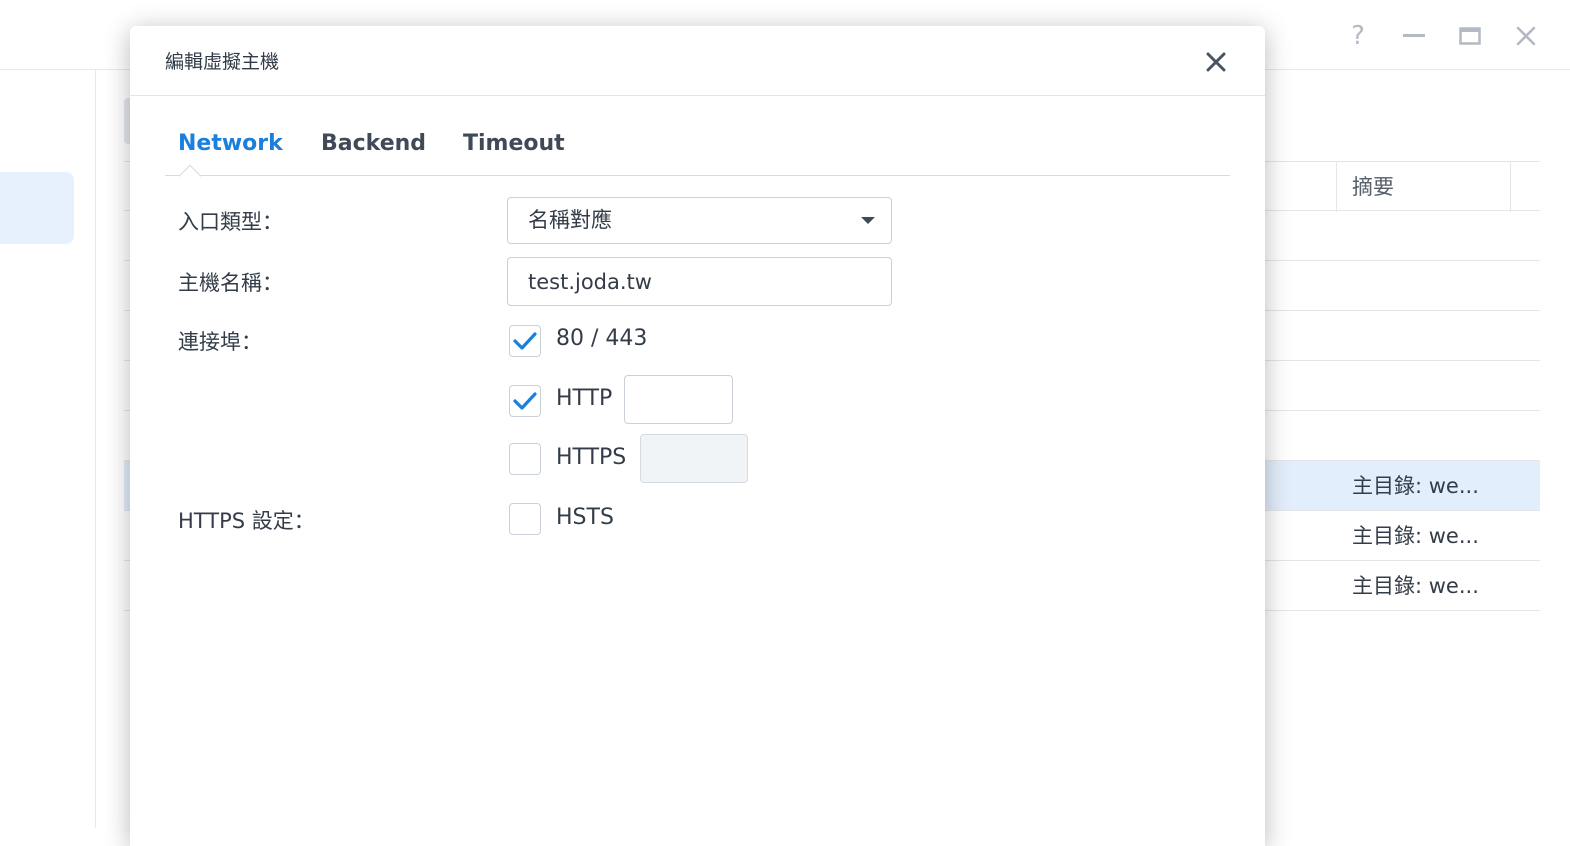 The width and height of the screenshot is (1570, 846). What do you see at coordinates (220, 342) in the screenshot?
I see `port-label: 連接埠：` at bounding box center [220, 342].